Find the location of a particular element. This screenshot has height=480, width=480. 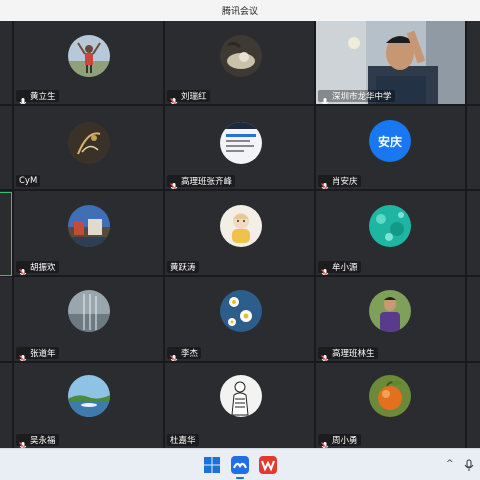

taskbar: ^ is located at coordinates (240, 464).